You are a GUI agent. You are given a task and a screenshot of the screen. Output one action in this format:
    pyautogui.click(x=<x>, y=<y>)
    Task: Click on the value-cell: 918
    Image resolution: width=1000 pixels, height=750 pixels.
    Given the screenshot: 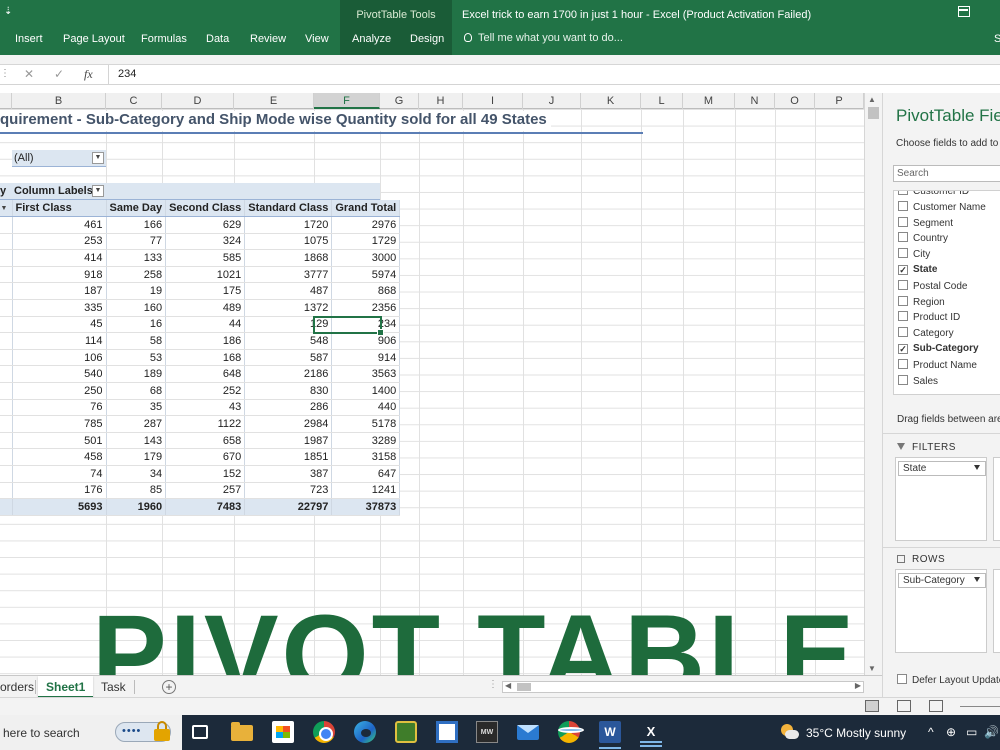 What is the action you would take?
    pyautogui.click(x=59, y=275)
    